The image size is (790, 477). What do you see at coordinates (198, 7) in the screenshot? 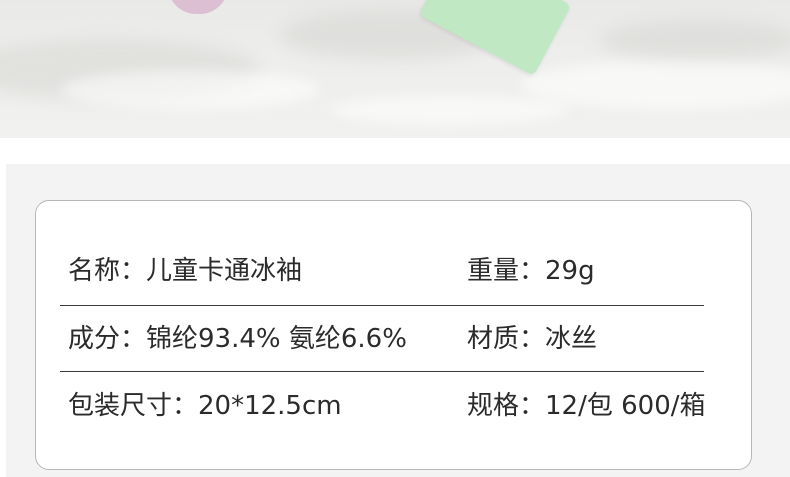
I see `pink-sleeve-item` at bounding box center [198, 7].